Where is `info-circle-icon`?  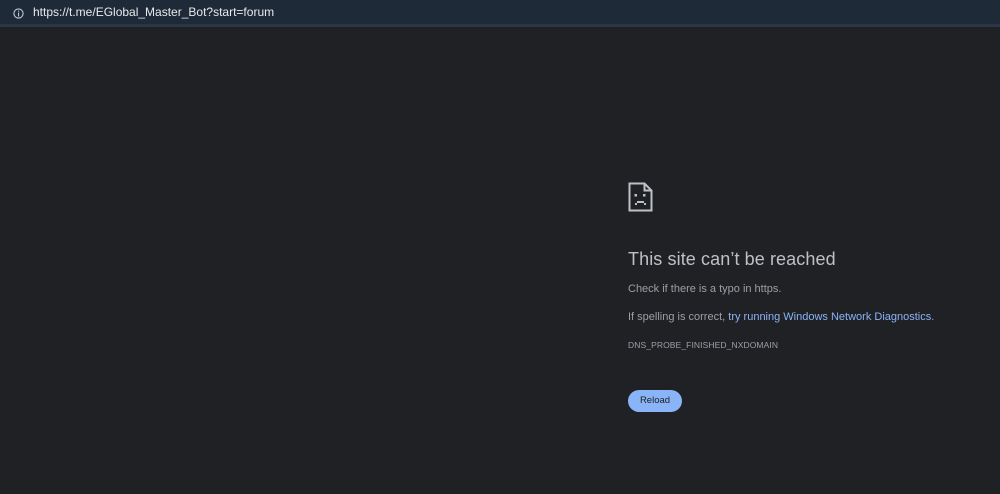 info-circle-icon is located at coordinates (18, 12).